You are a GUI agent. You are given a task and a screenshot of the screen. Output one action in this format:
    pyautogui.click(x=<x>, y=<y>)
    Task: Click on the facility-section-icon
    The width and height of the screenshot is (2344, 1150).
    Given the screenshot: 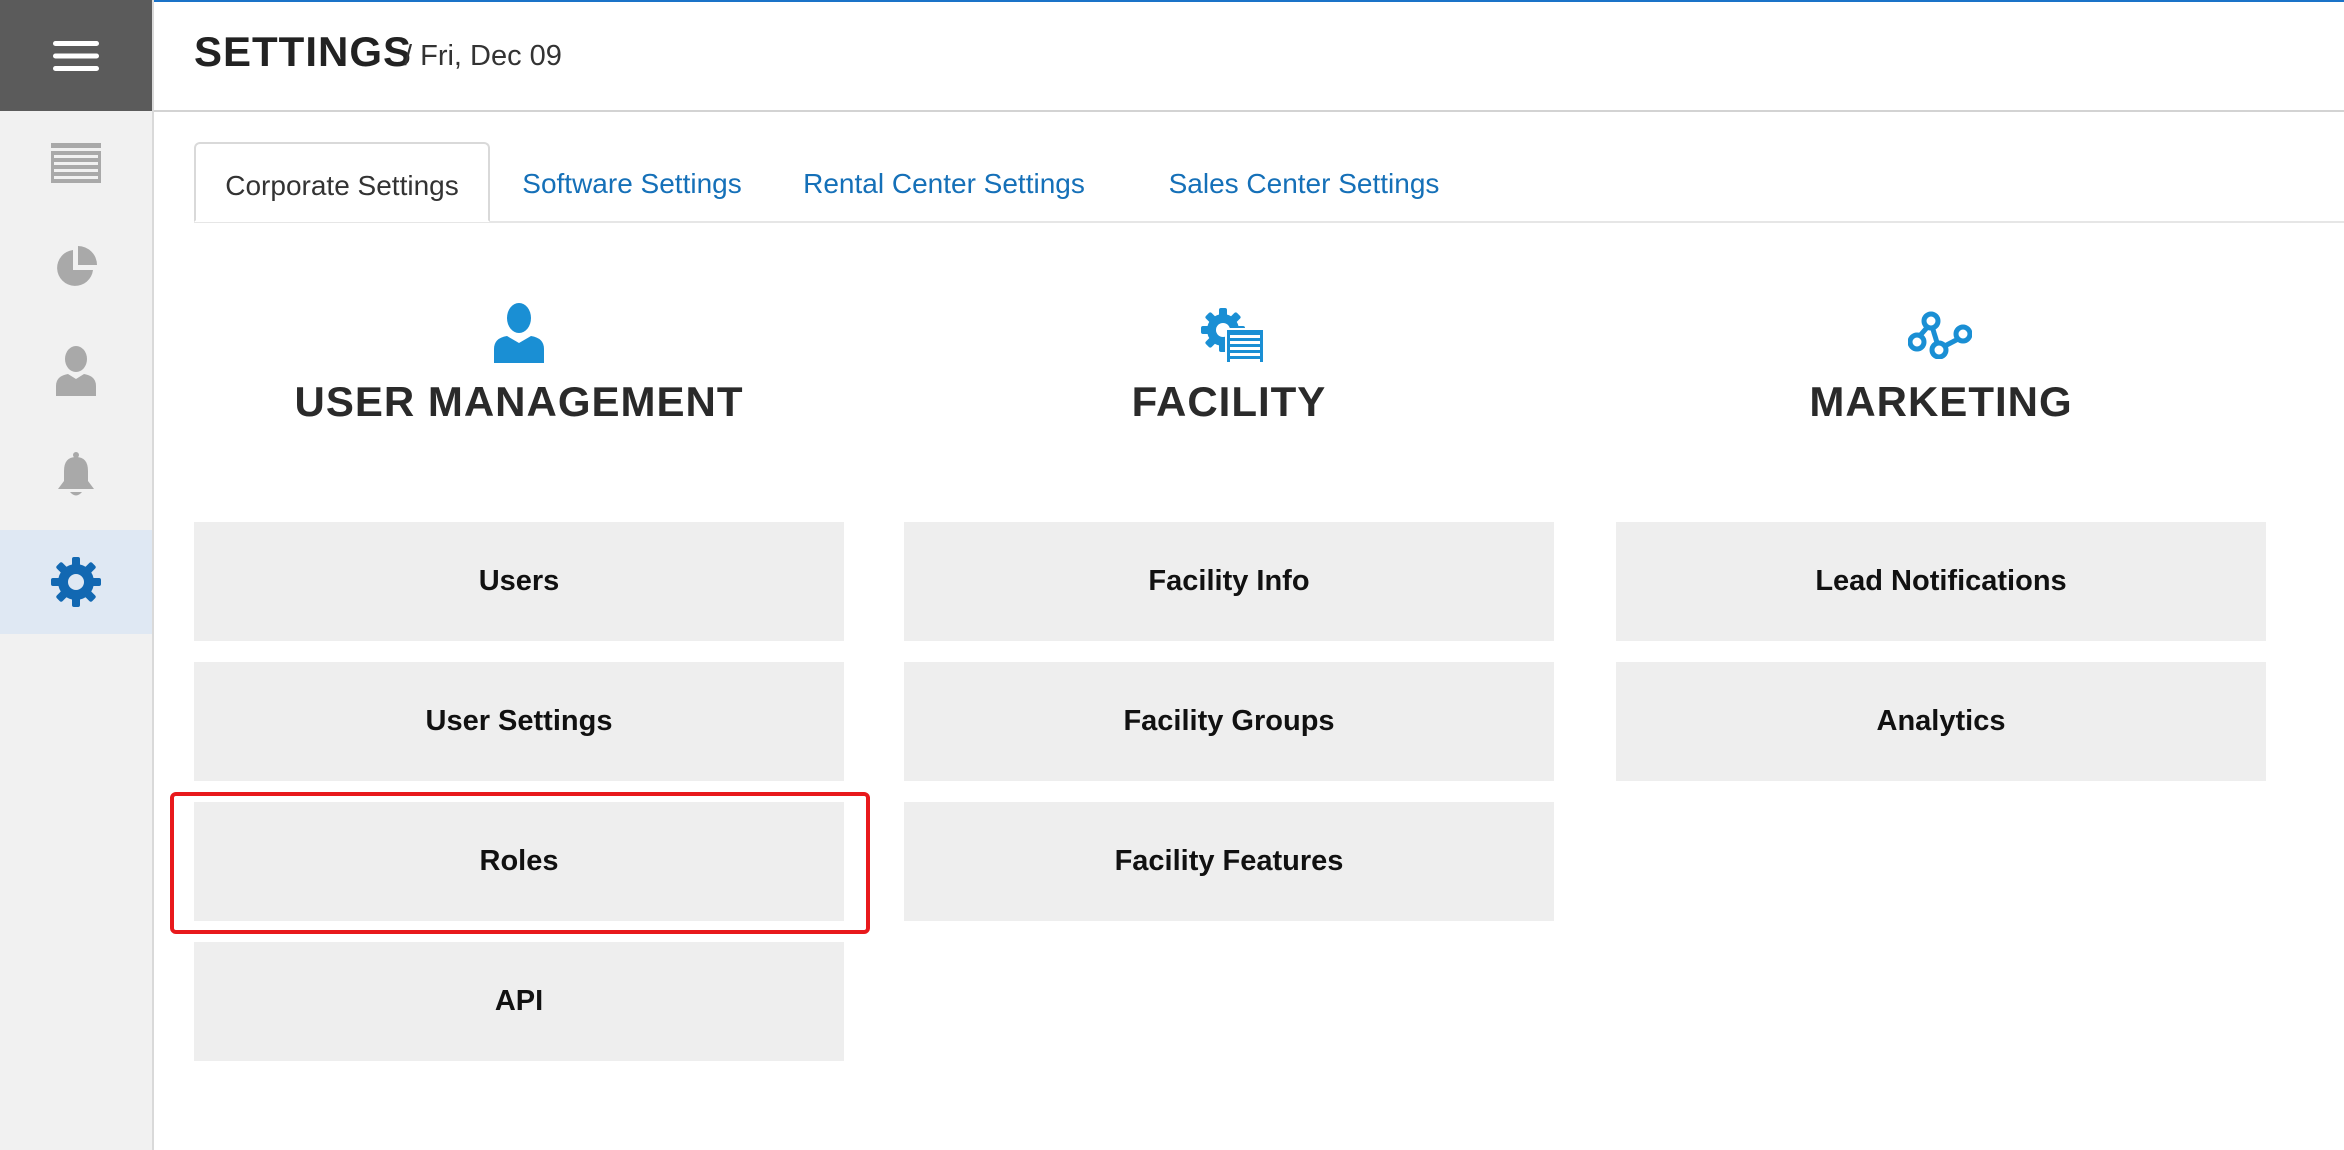 What is the action you would take?
    pyautogui.click(x=1231, y=334)
    